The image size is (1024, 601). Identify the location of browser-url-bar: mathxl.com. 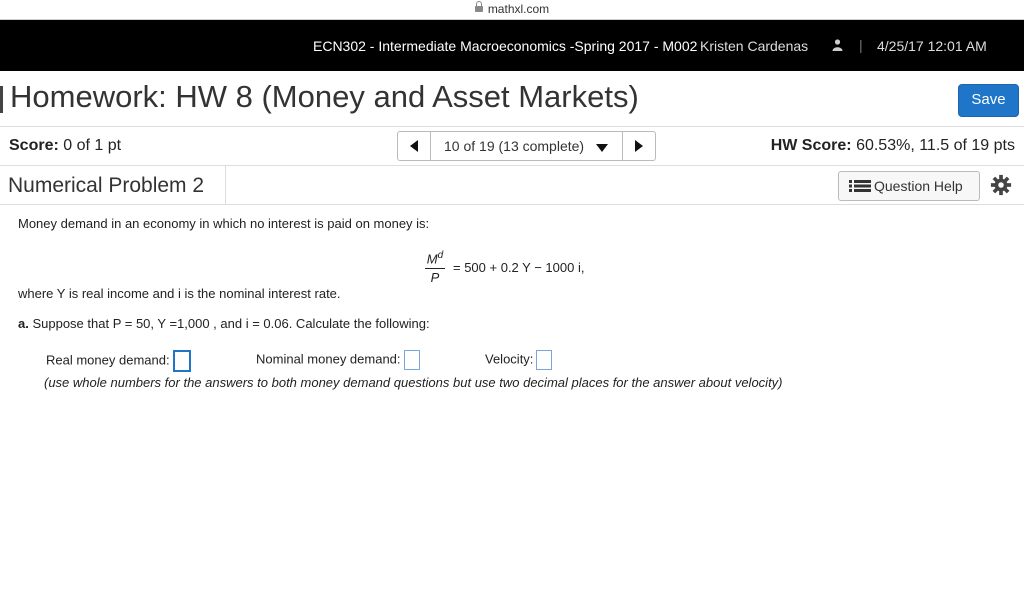
(512, 10).